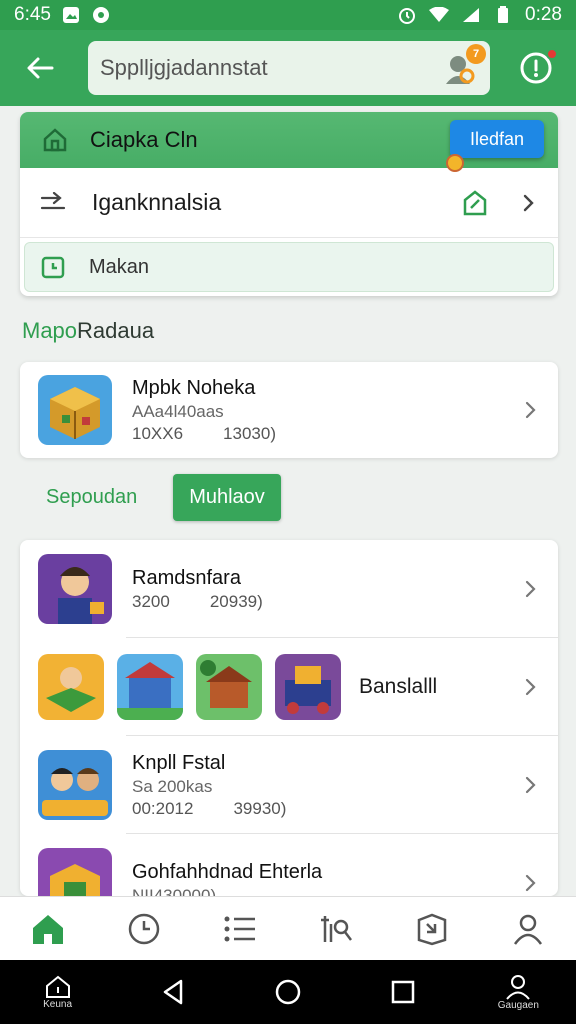  I want to click on nav-history, so click(144, 929).